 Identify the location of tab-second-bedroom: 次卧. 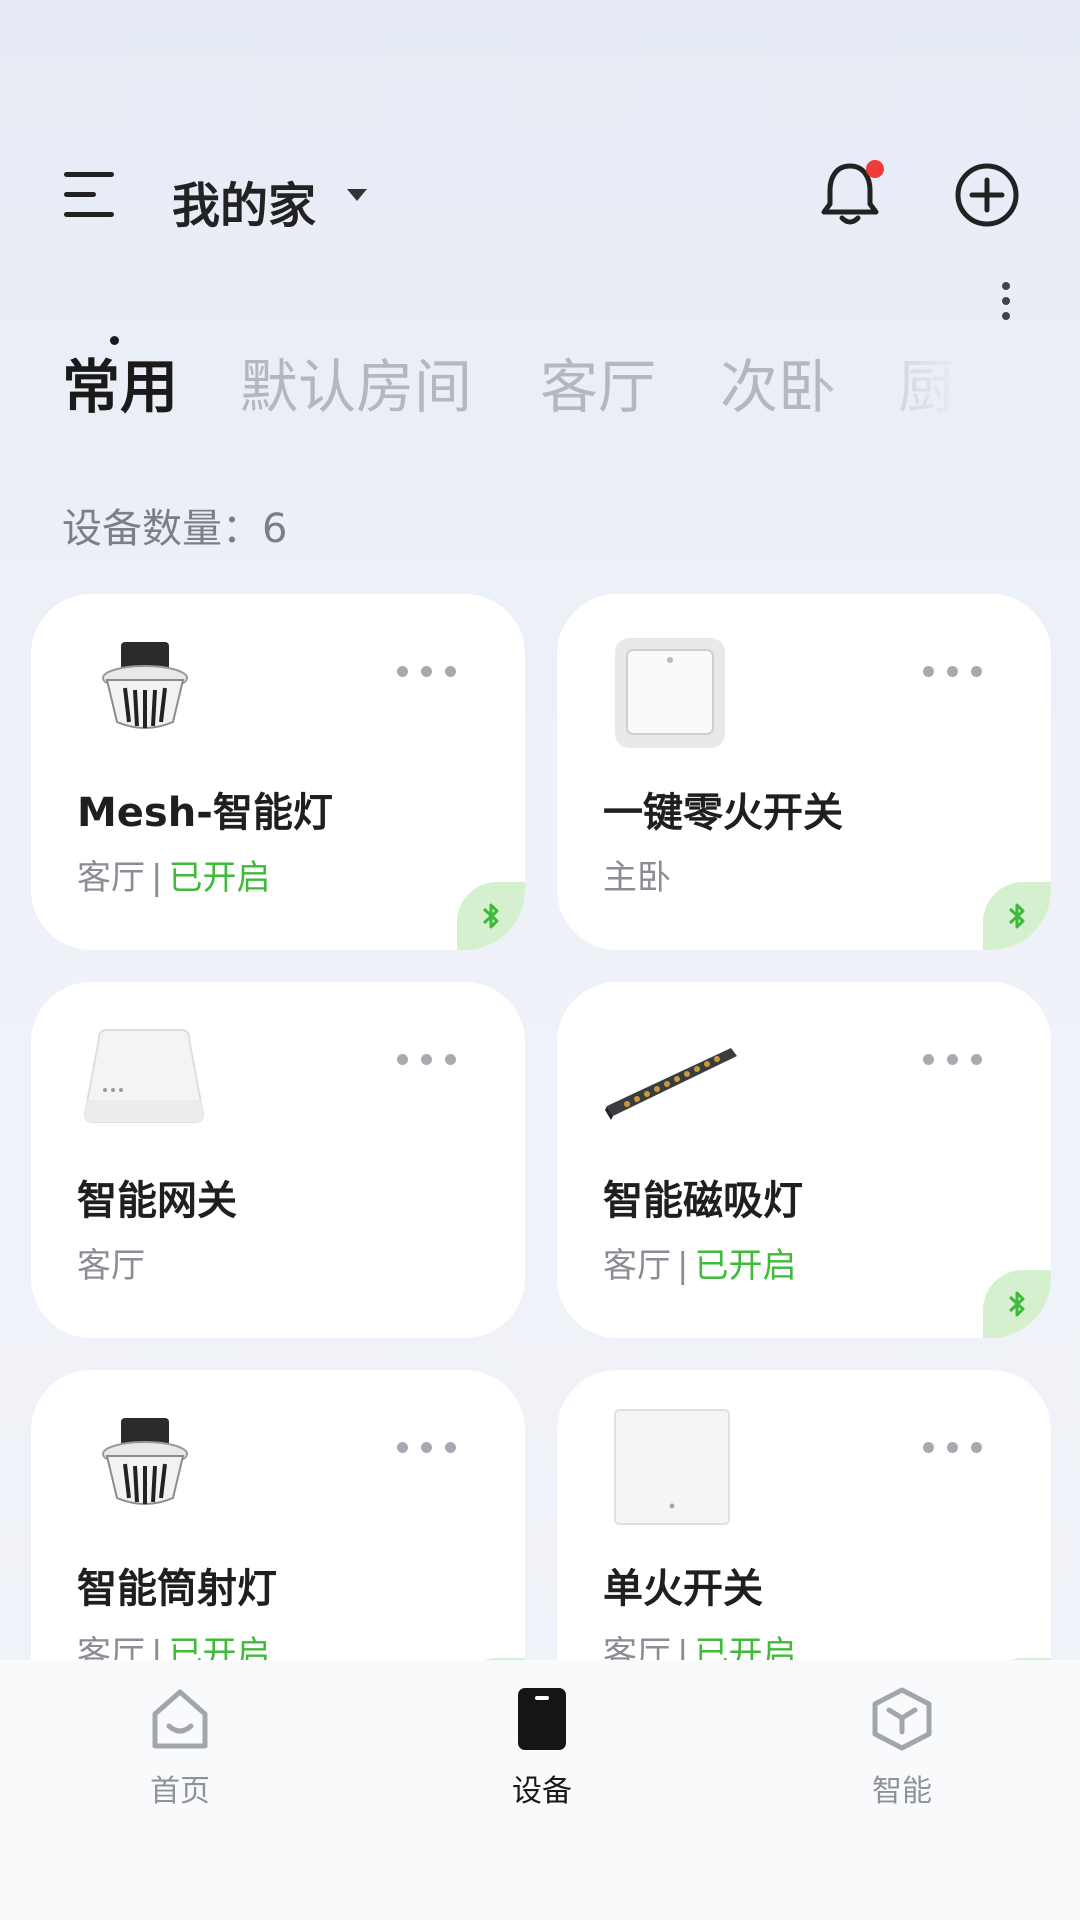
(778, 380).